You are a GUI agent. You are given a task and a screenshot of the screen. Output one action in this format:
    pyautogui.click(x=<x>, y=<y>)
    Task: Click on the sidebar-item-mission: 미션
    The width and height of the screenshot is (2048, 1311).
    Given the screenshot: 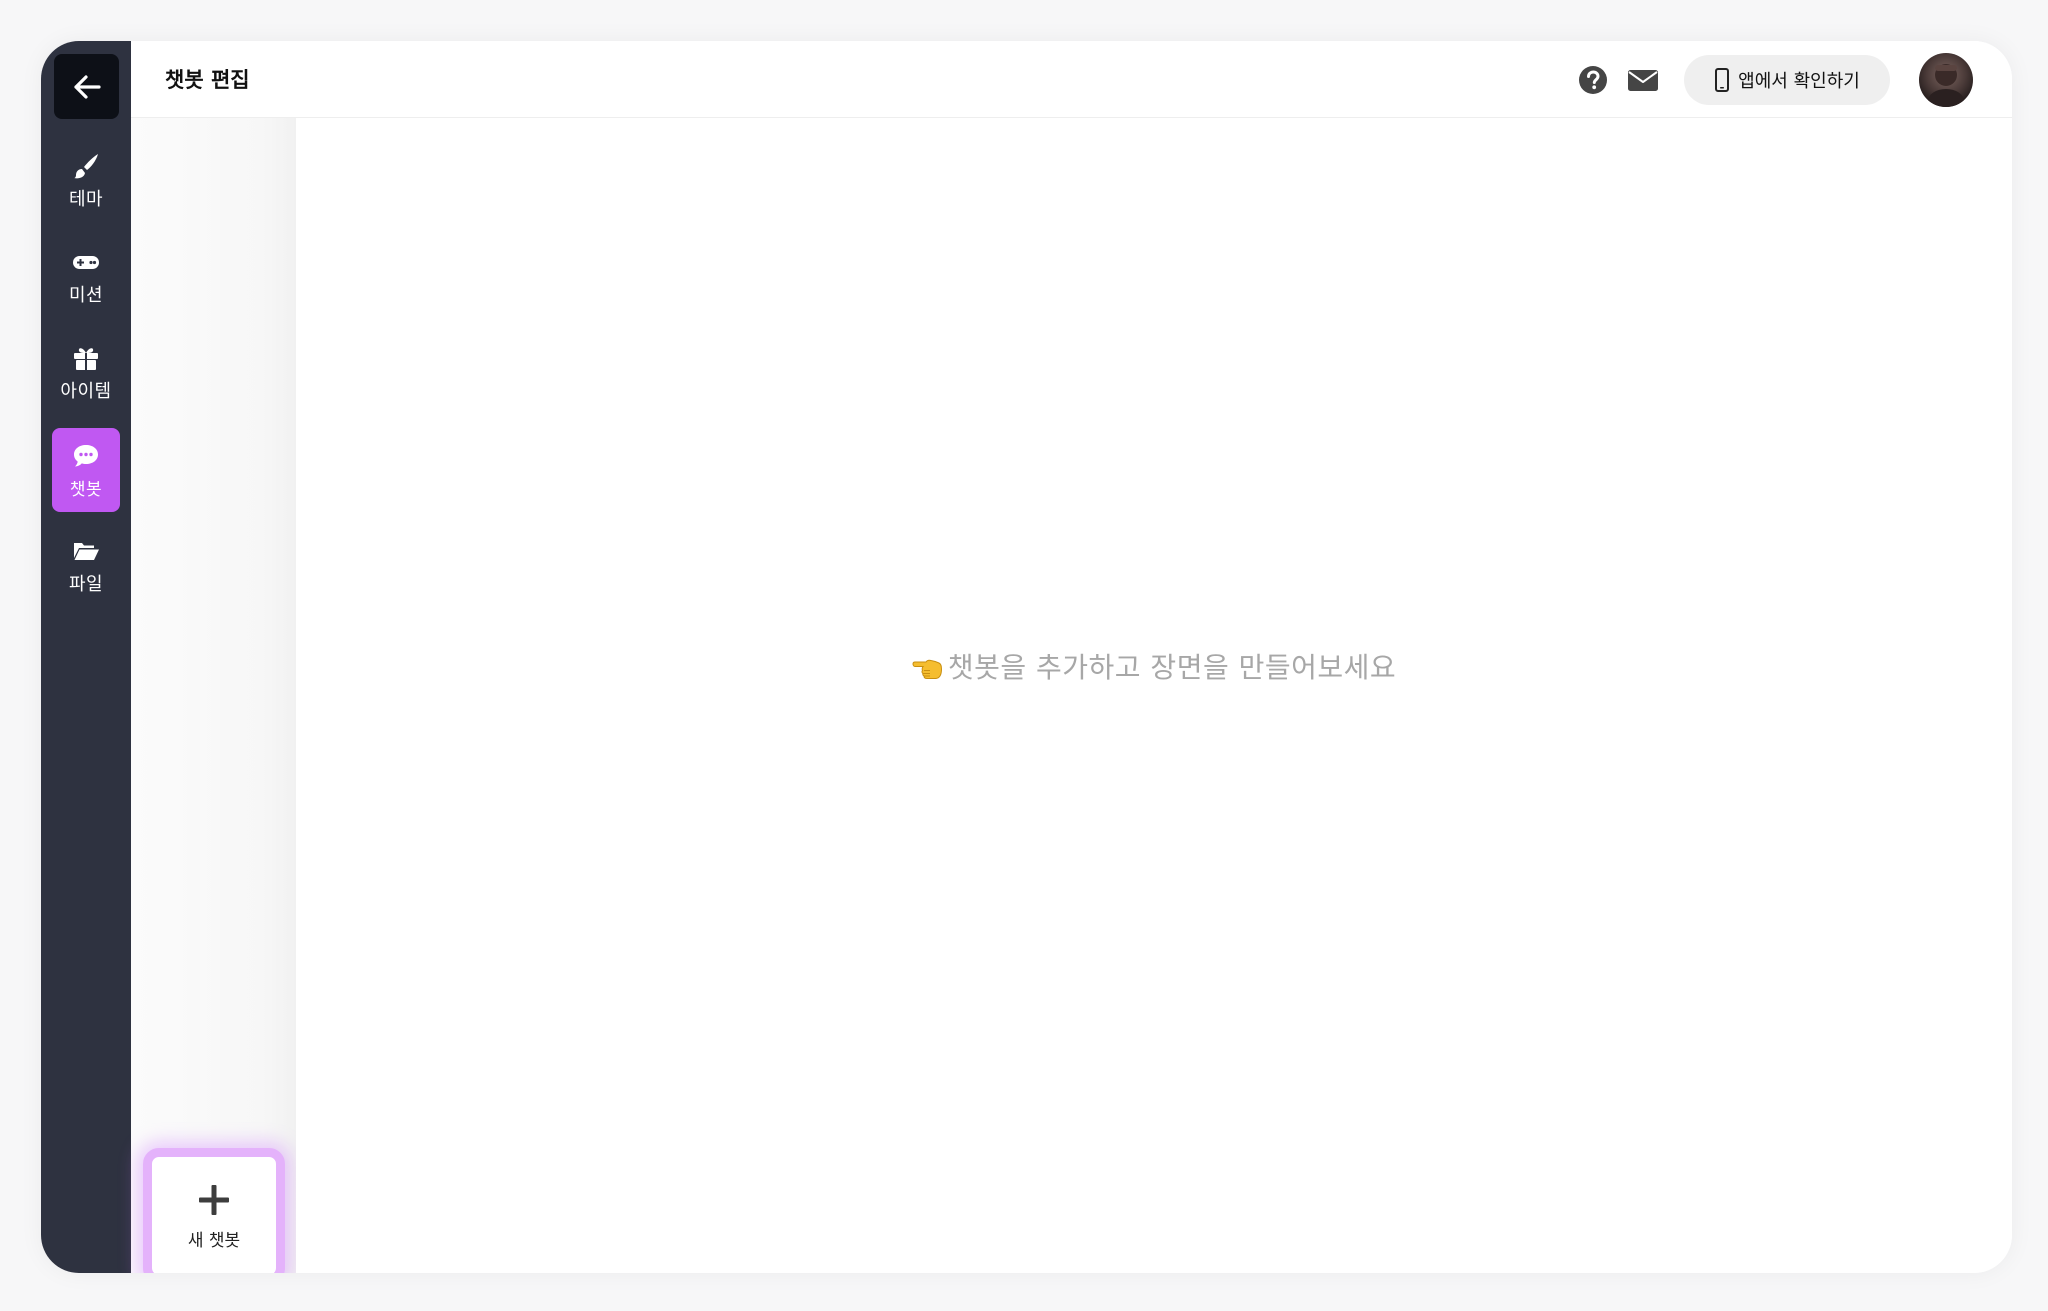 What is the action you would take?
    pyautogui.click(x=86, y=277)
    